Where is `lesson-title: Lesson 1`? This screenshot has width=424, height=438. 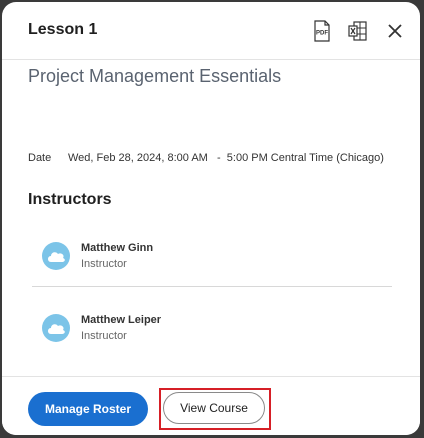
lesson-title: Lesson 1 is located at coordinates (63, 29).